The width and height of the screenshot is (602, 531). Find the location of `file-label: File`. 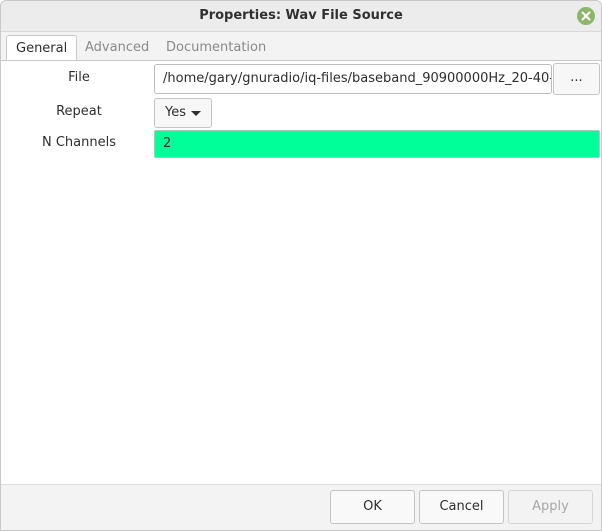

file-label: File is located at coordinates (79, 77).